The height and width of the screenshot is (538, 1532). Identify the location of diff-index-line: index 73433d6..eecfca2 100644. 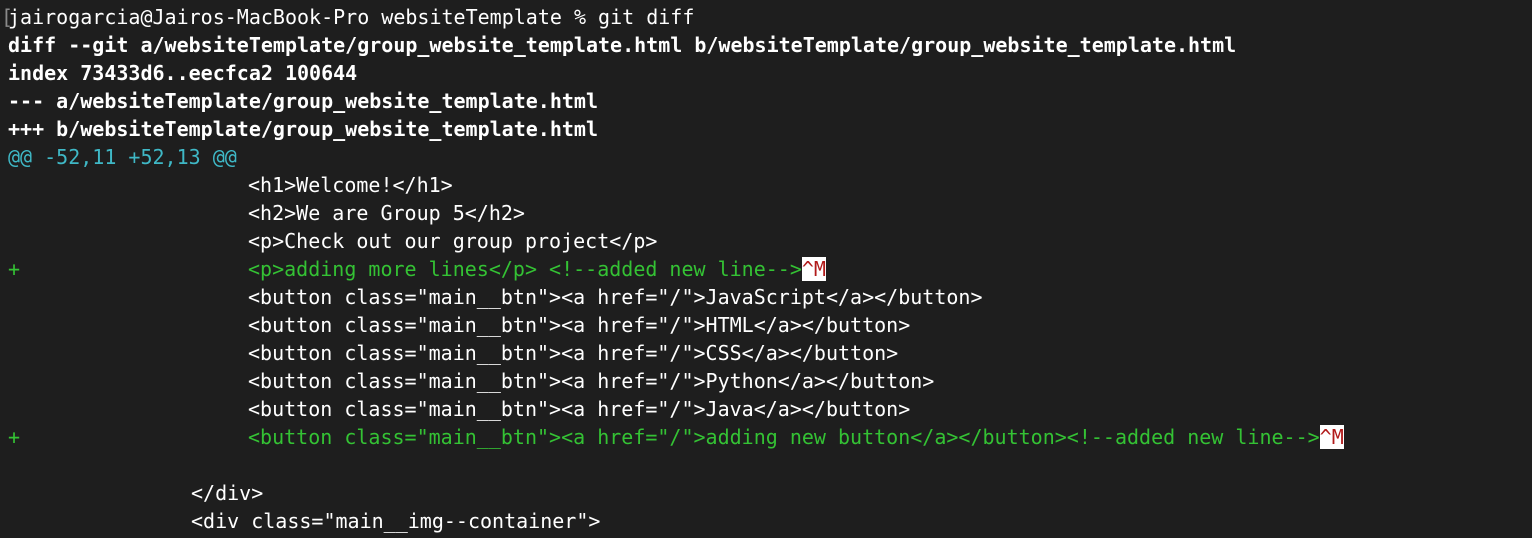
(183, 73).